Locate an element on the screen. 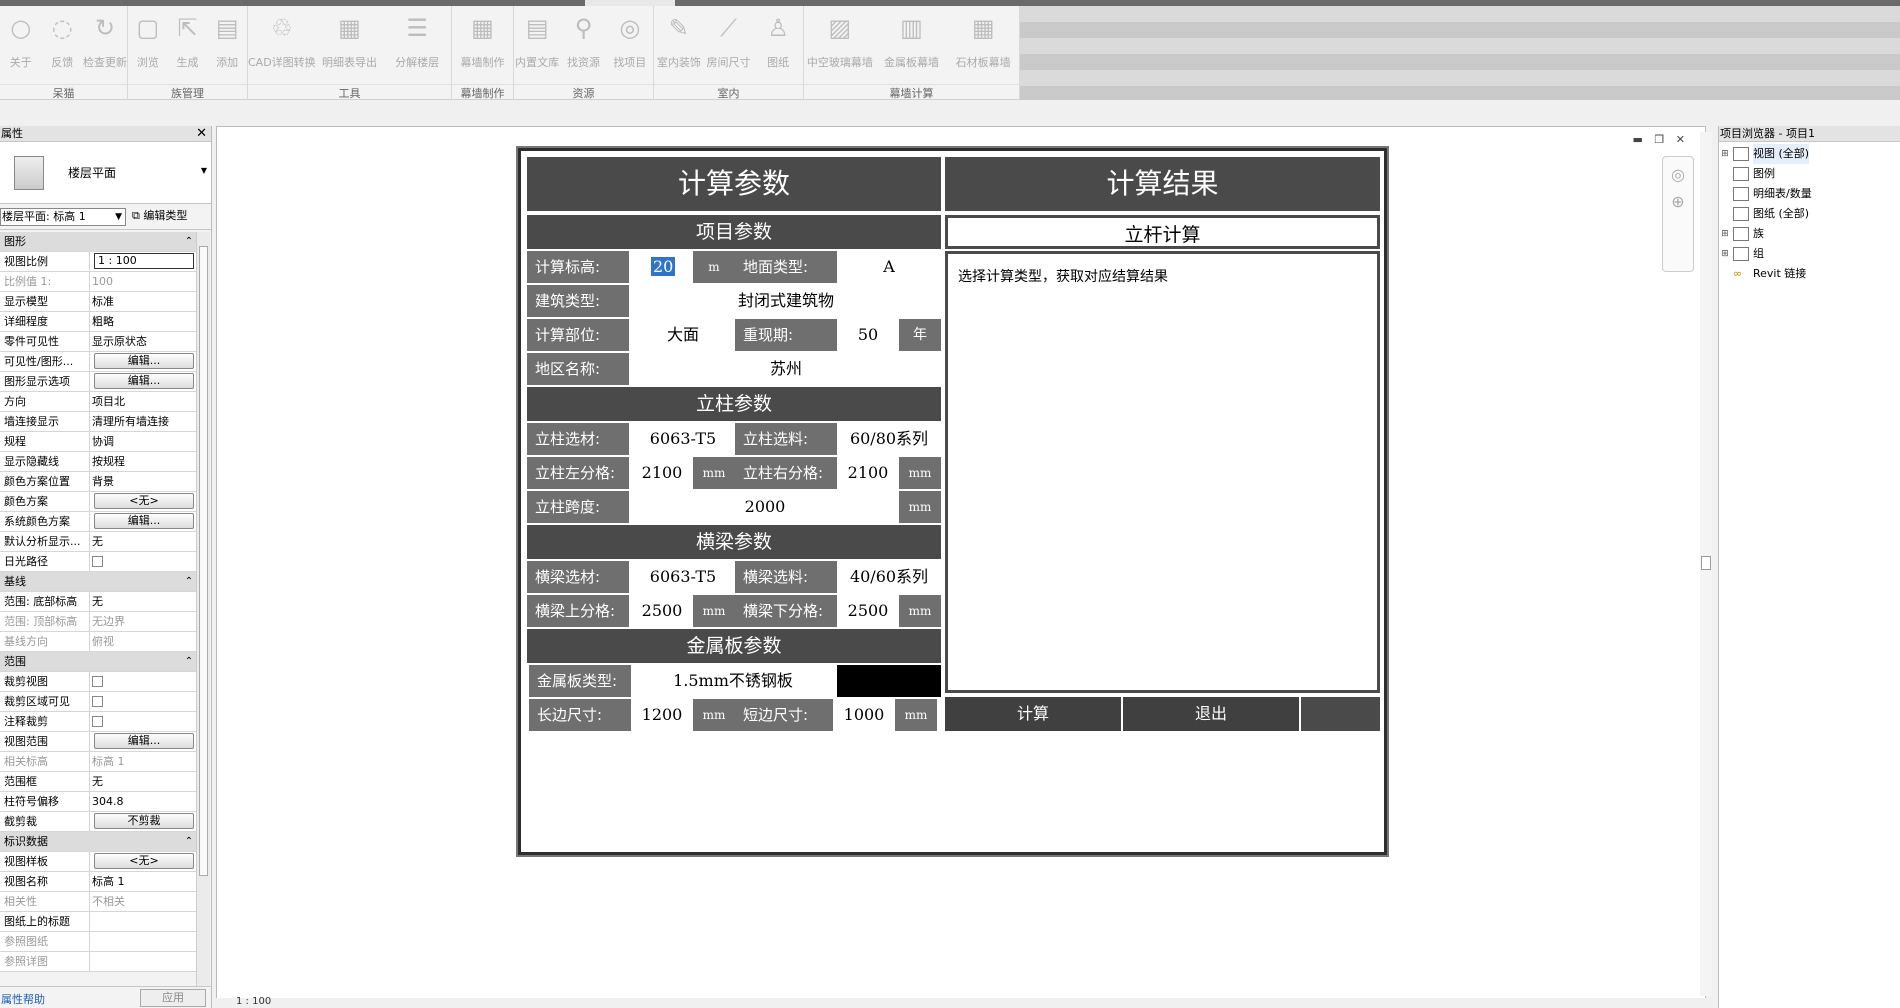 This screenshot has width=1900, height=1008. beam-profile-select: 40/60系列 is located at coordinates (889, 577).